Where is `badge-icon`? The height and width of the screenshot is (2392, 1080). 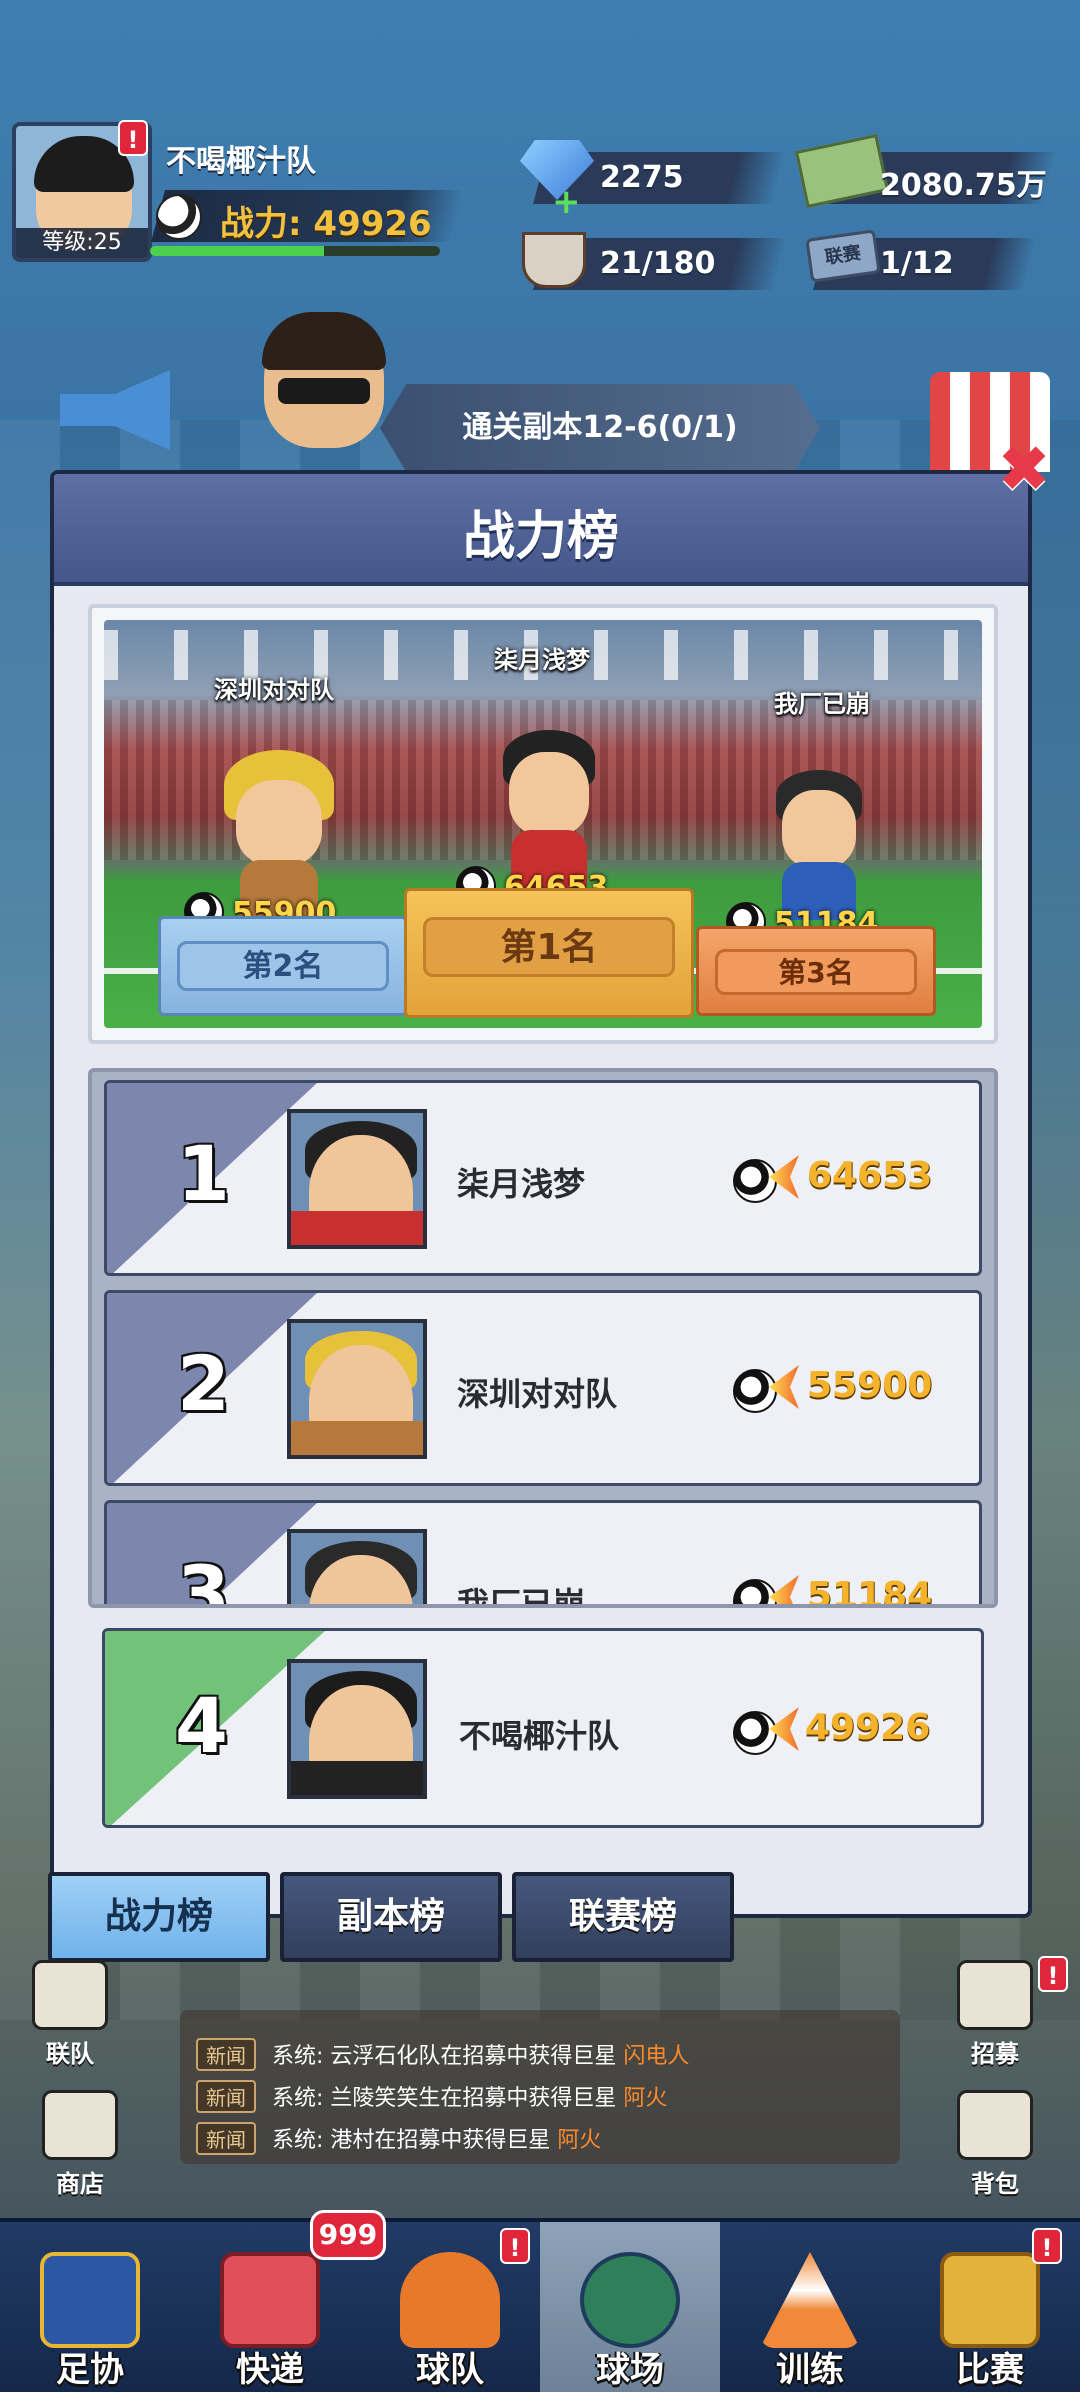 badge-icon is located at coordinates (90, 2300).